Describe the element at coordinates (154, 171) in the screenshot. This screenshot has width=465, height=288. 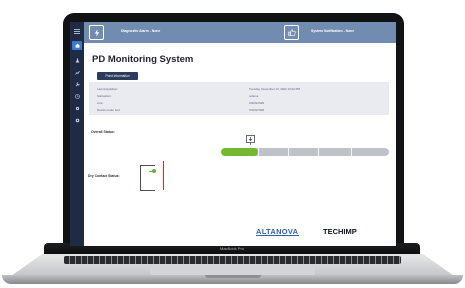
I see `dry-contact-indicator` at that location.